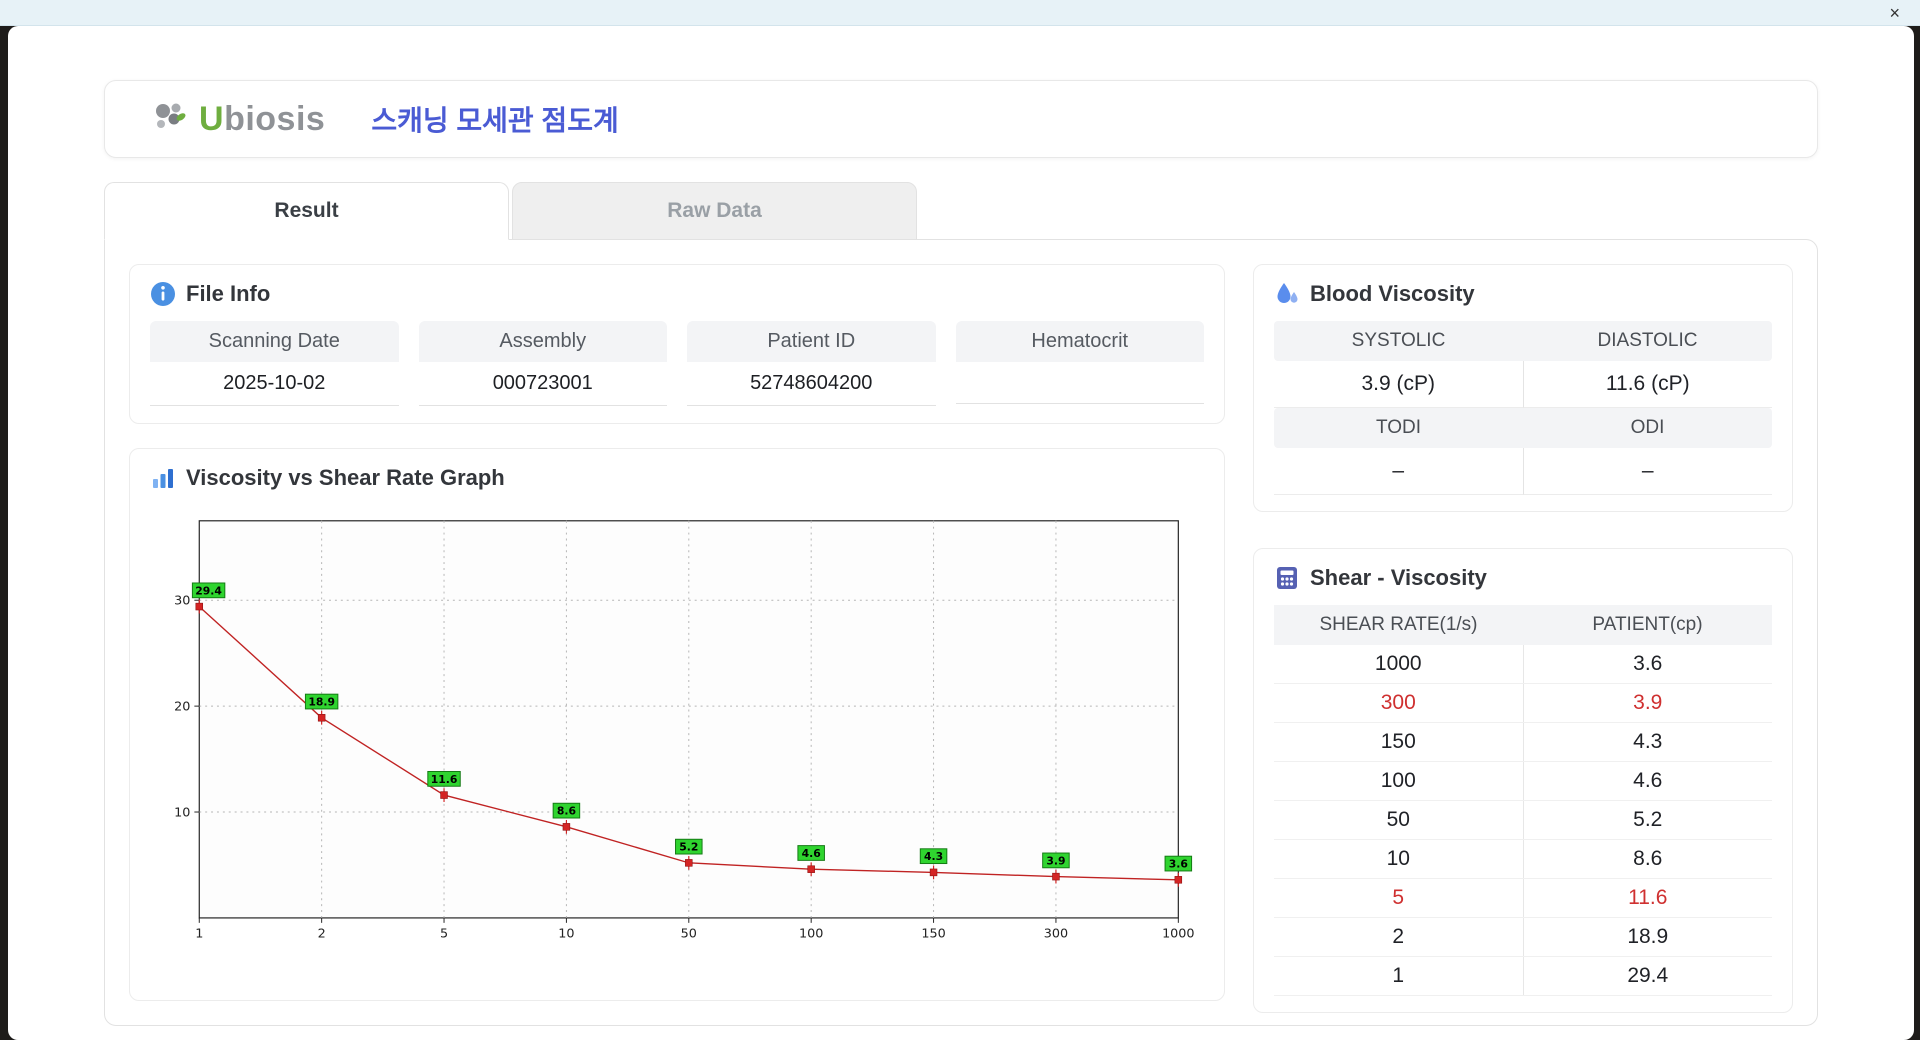 The width and height of the screenshot is (1920, 1040). I want to click on file-info-title-row: File Info, so click(677, 294).